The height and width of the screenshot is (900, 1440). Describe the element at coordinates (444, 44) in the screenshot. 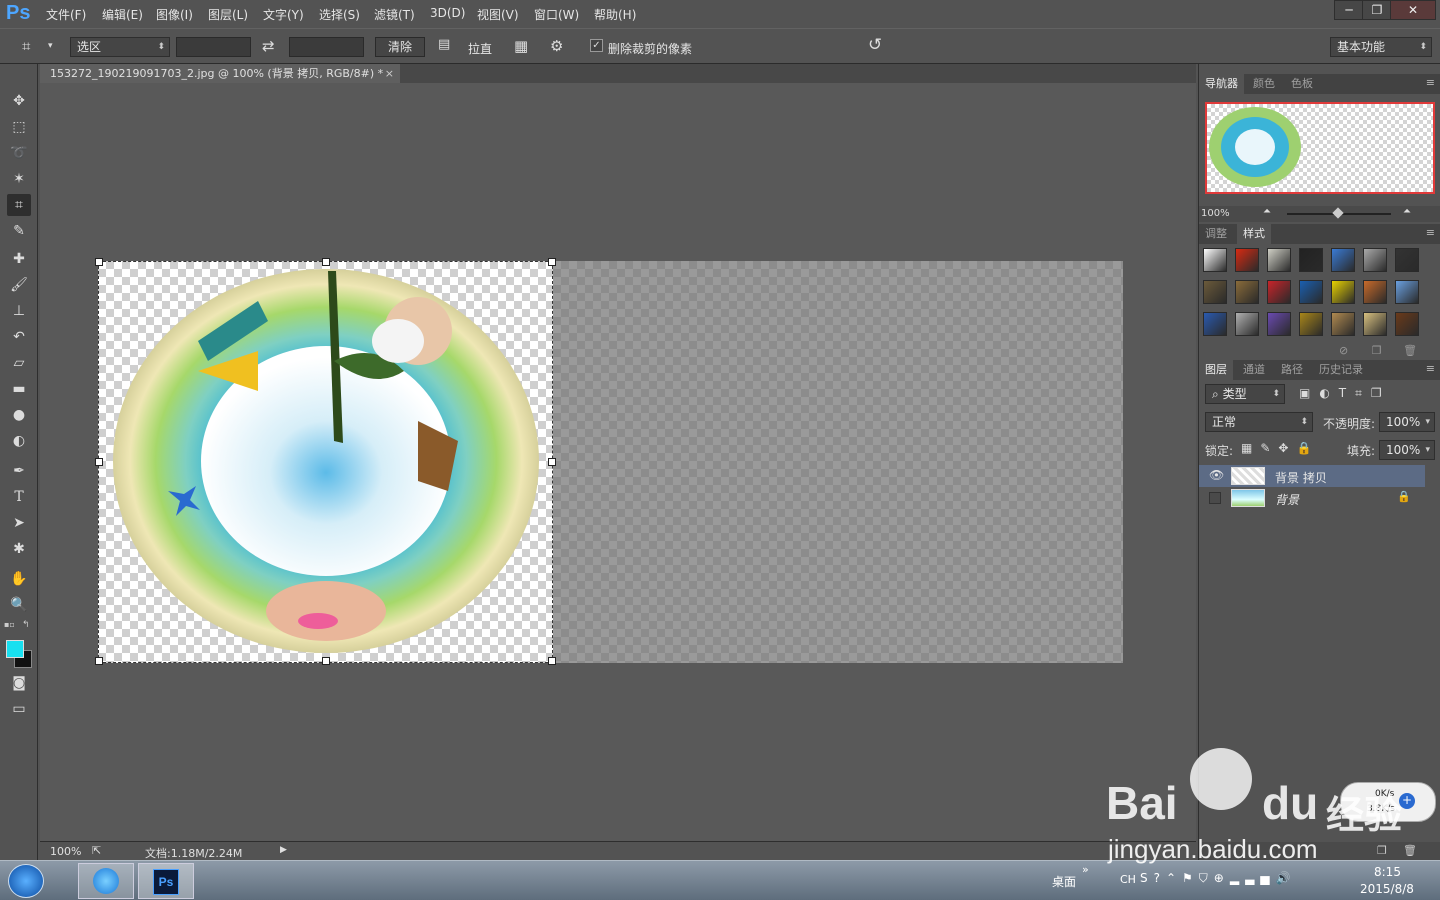

I see `straighten-icon: ▤` at that location.